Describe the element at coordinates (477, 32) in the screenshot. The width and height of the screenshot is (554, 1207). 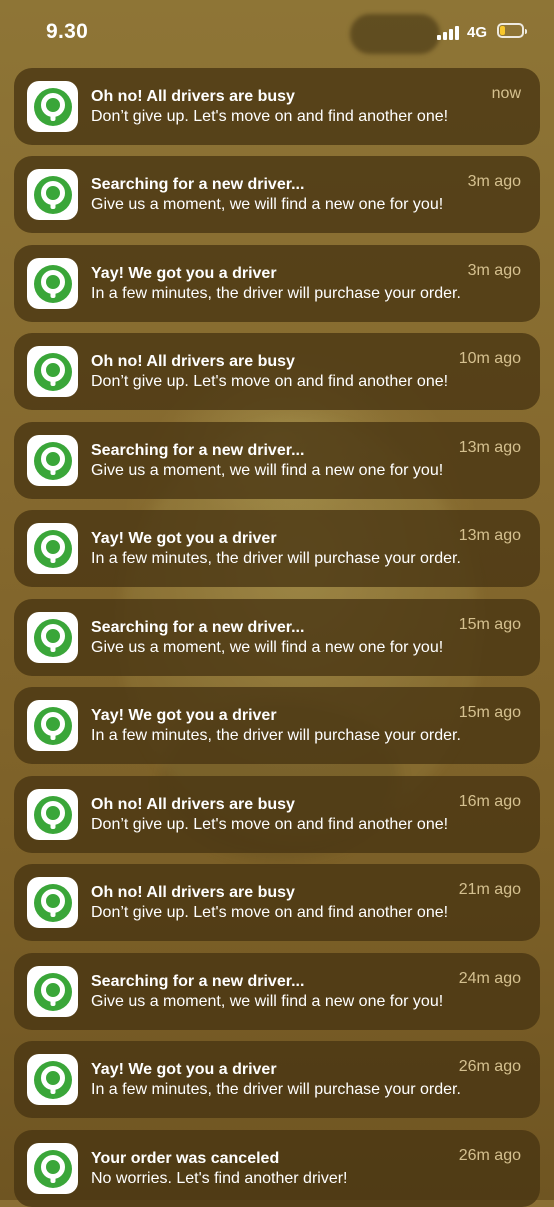
I see `network-type: 4G` at that location.